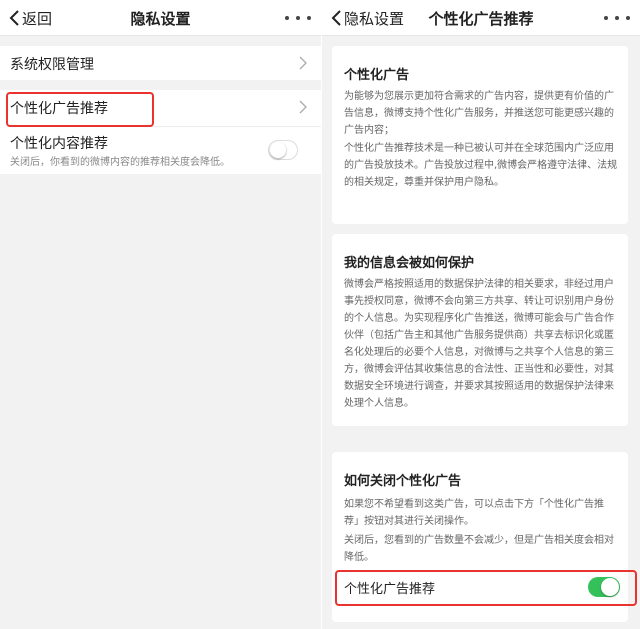 This screenshot has width=640, height=629. I want to click on card-title: 我的信息会被如何保护, so click(409, 263).